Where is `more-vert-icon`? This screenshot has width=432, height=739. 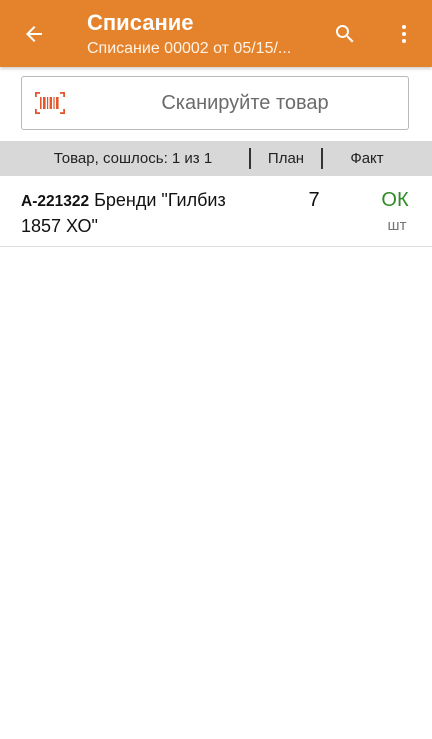 more-vert-icon is located at coordinates (404, 34).